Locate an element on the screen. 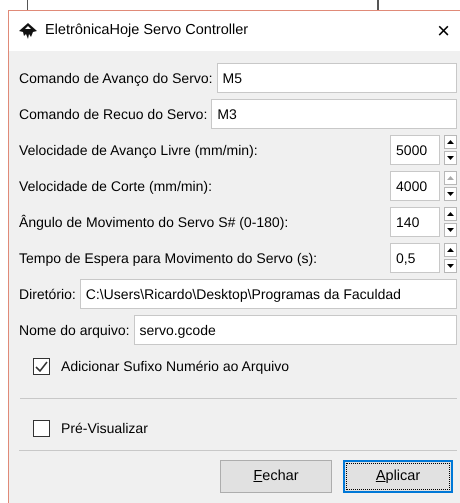 The height and width of the screenshot is (503, 460). window-title: EletrônicaHoje Servo Controller is located at coordinates (146, 30).